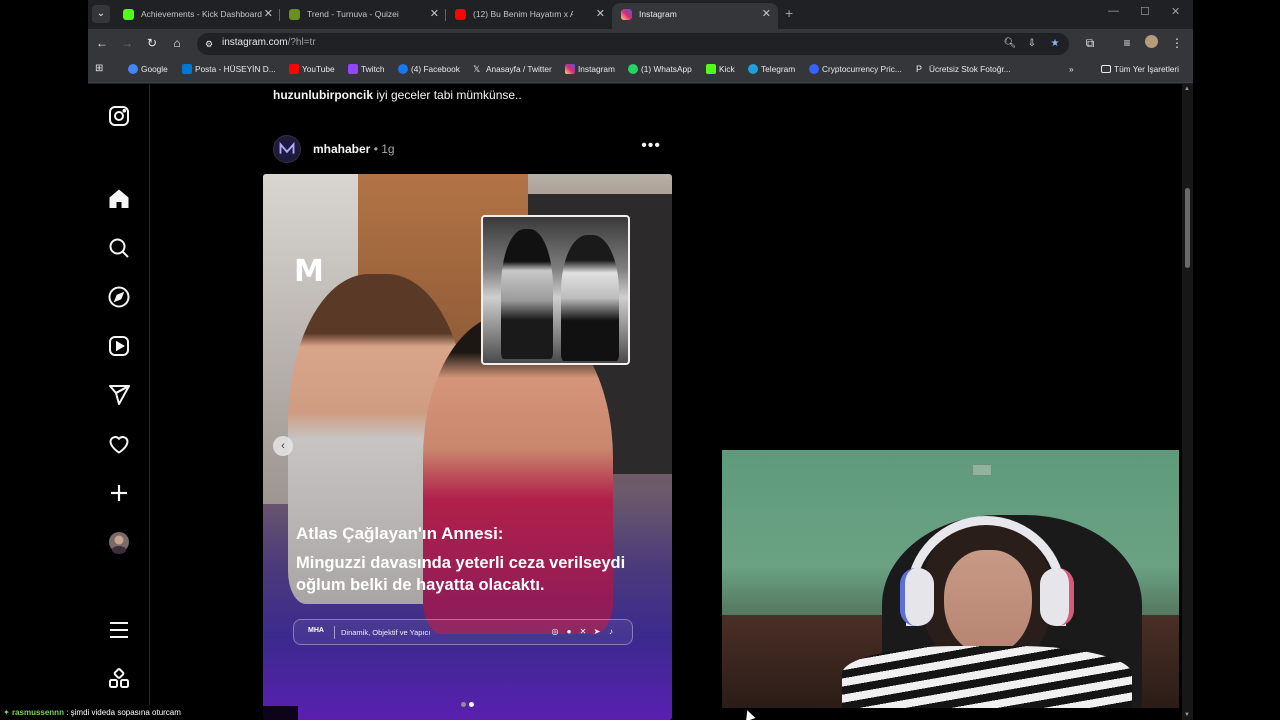  Describe the element at coordinates (633, 69) in the screenshot. I see `whatsapp-icon` at that location.